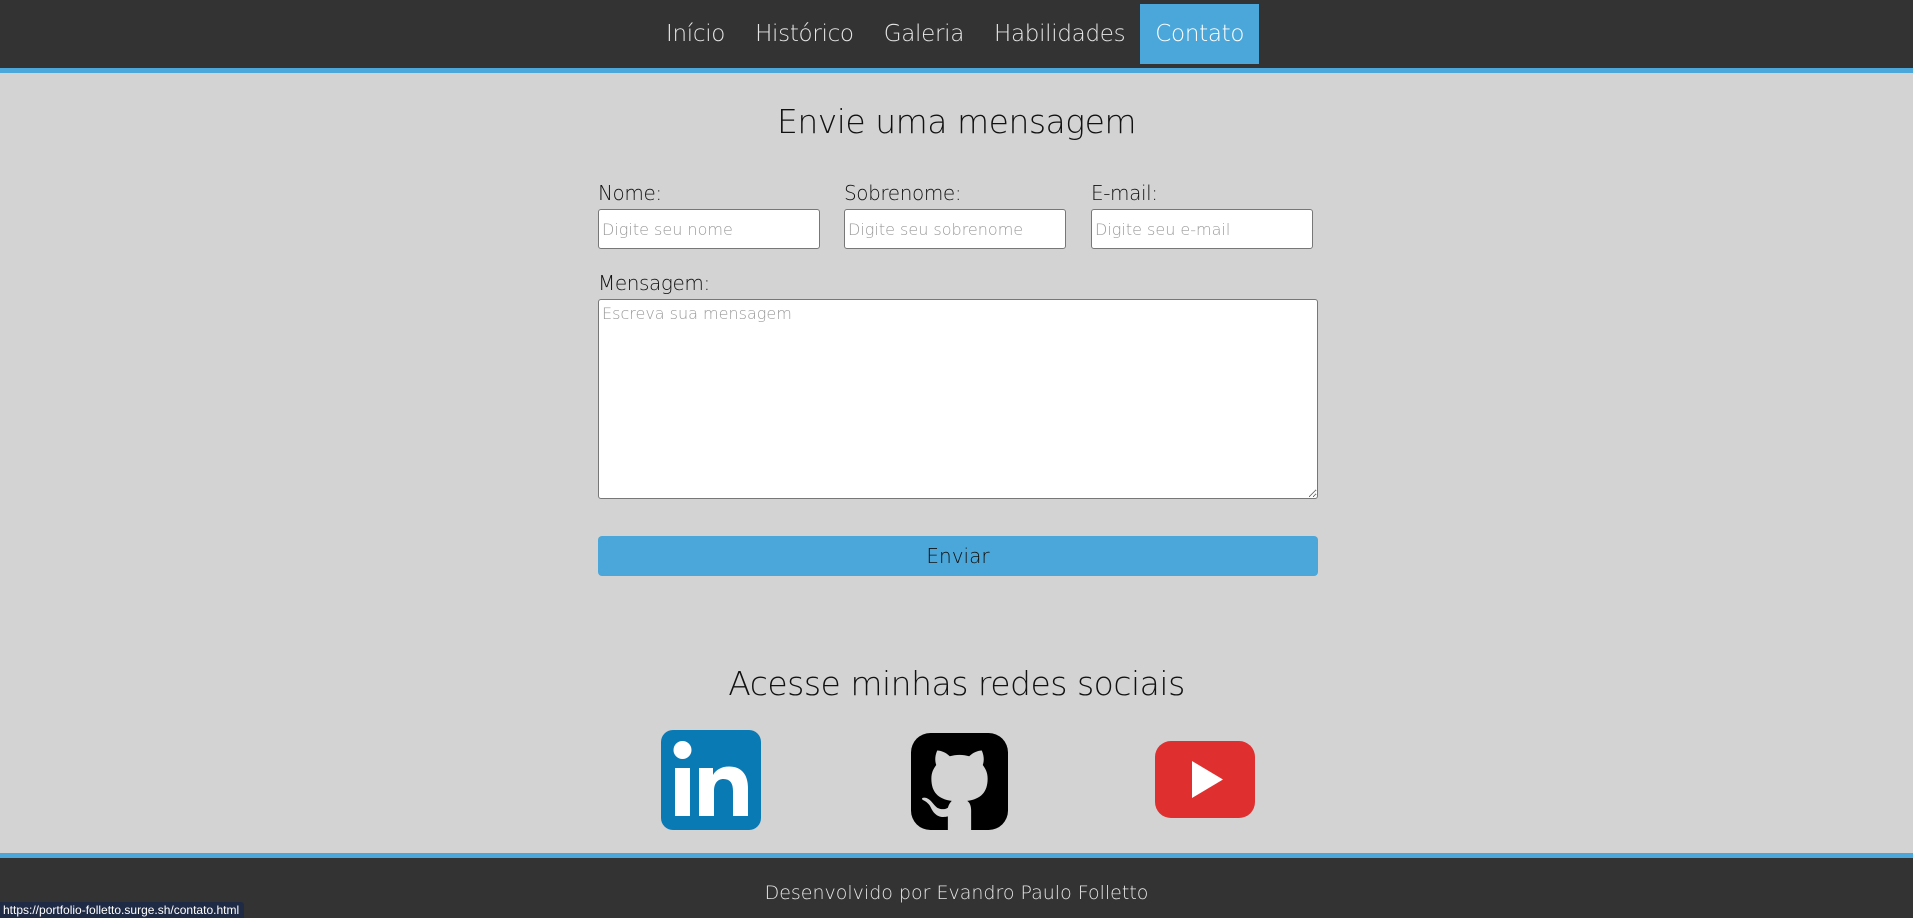  I want to click on nav-item-inicio: Início, so click(695, 34).